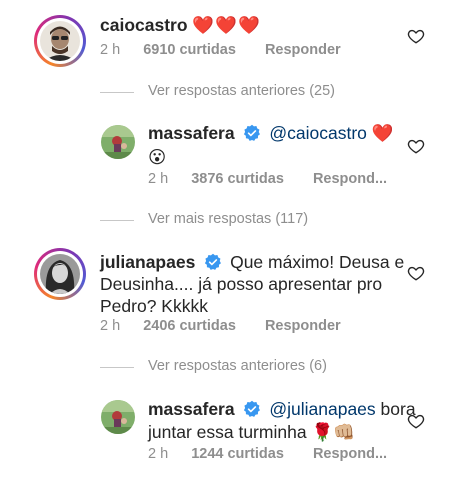 This screenshot has height=481, width=474. What do you see at coordinates (318, 133) in the screenshot?
I see `comment-mention: @caiocastro` at bounding box center [318, 133].